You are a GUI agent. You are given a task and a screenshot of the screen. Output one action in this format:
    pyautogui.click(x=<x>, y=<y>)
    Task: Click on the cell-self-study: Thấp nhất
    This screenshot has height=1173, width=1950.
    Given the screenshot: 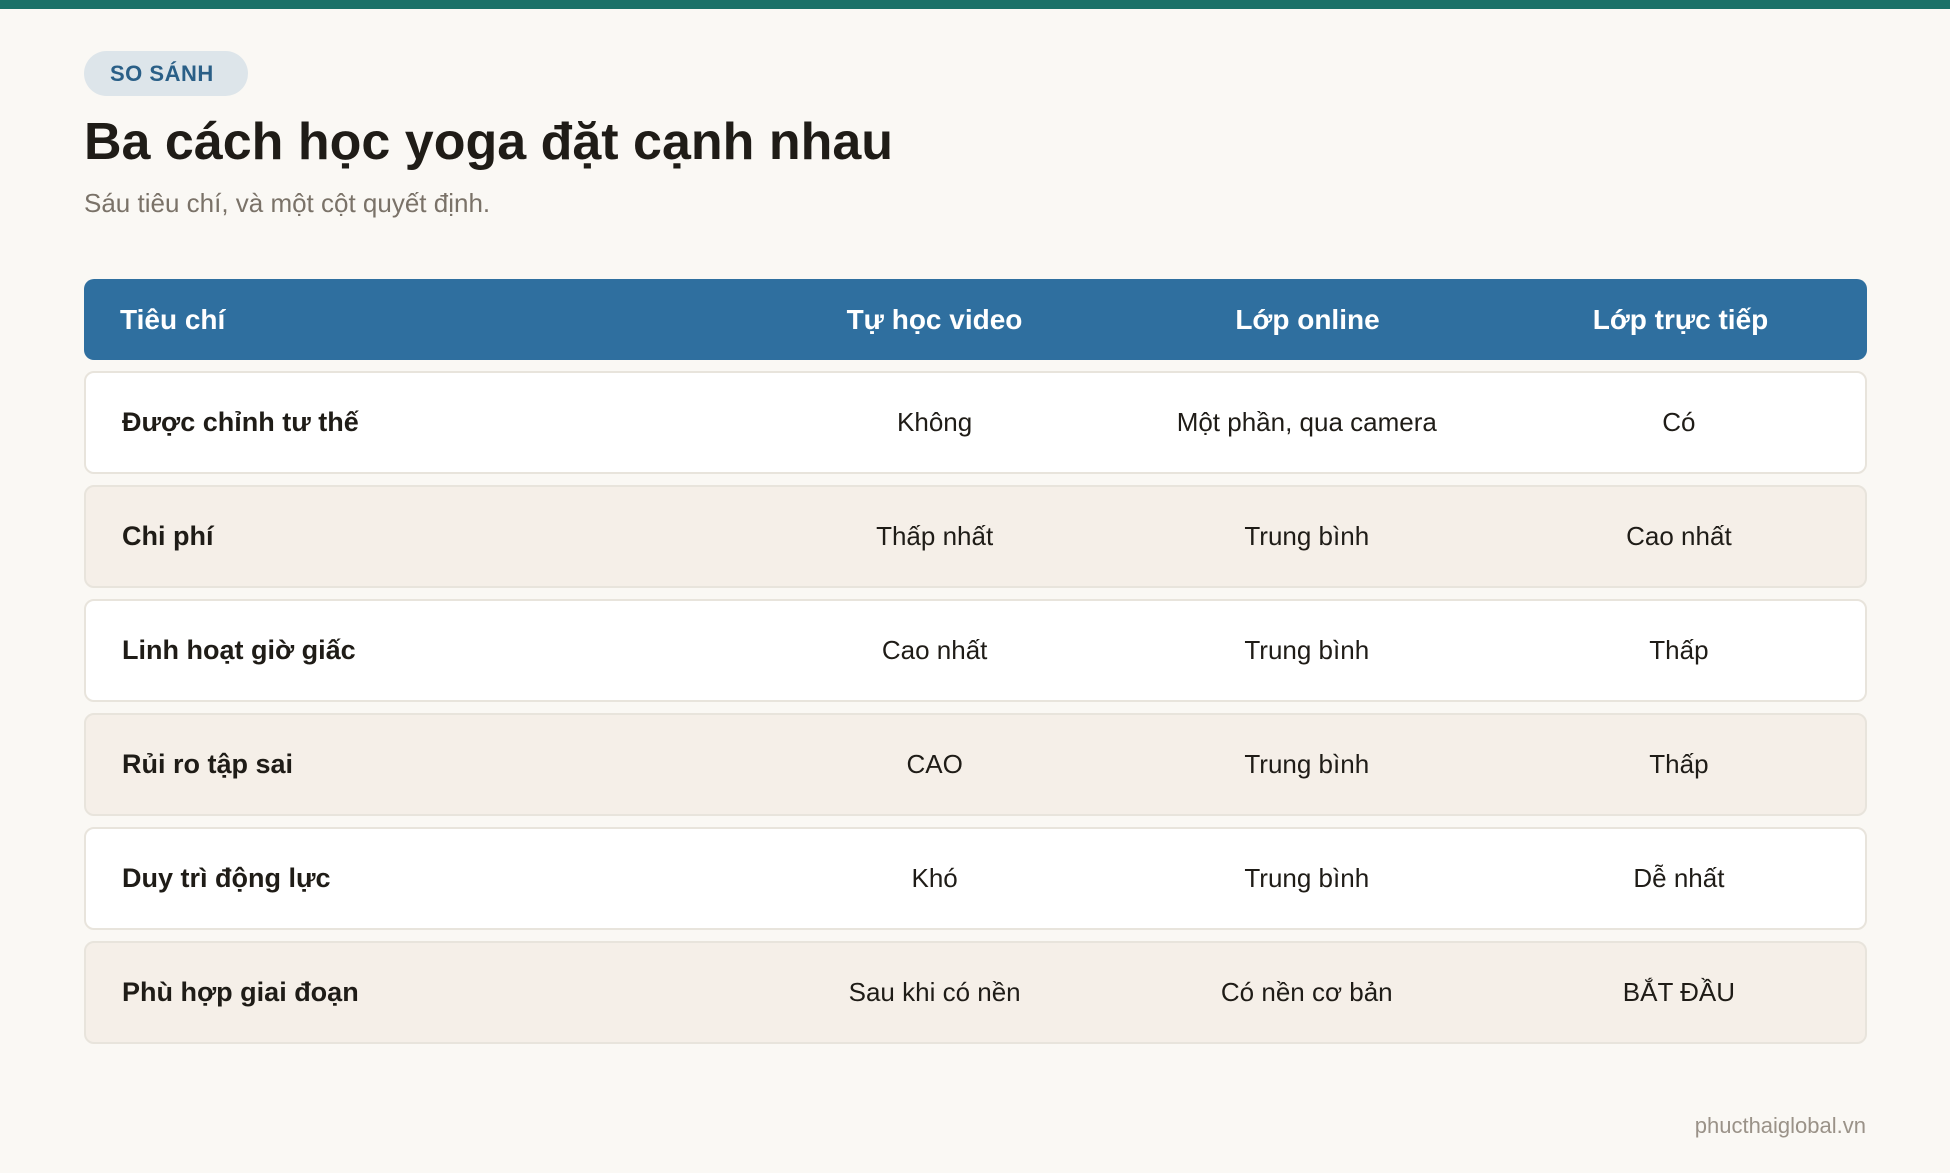 What is the action you would take?
    pyautogui.click(x=935, y=536)
    